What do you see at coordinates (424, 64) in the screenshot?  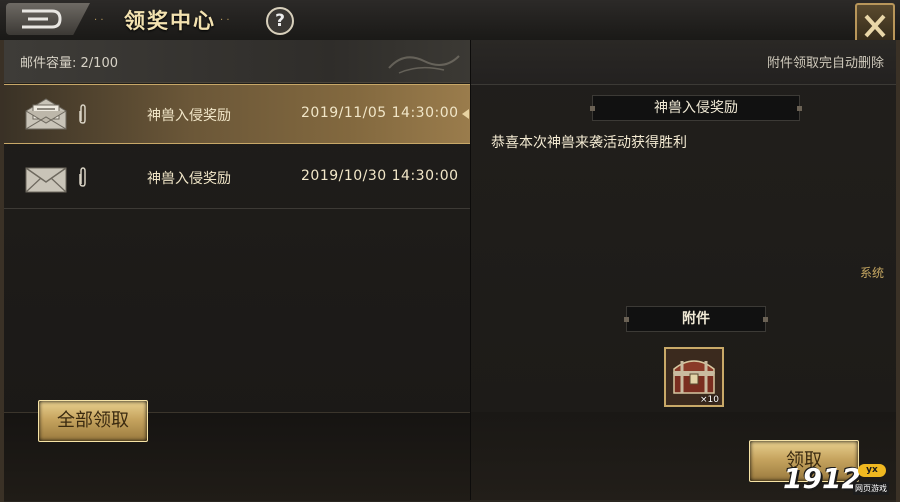 I see `cloud-swirl-decoration` at bounding box center [424, 64].